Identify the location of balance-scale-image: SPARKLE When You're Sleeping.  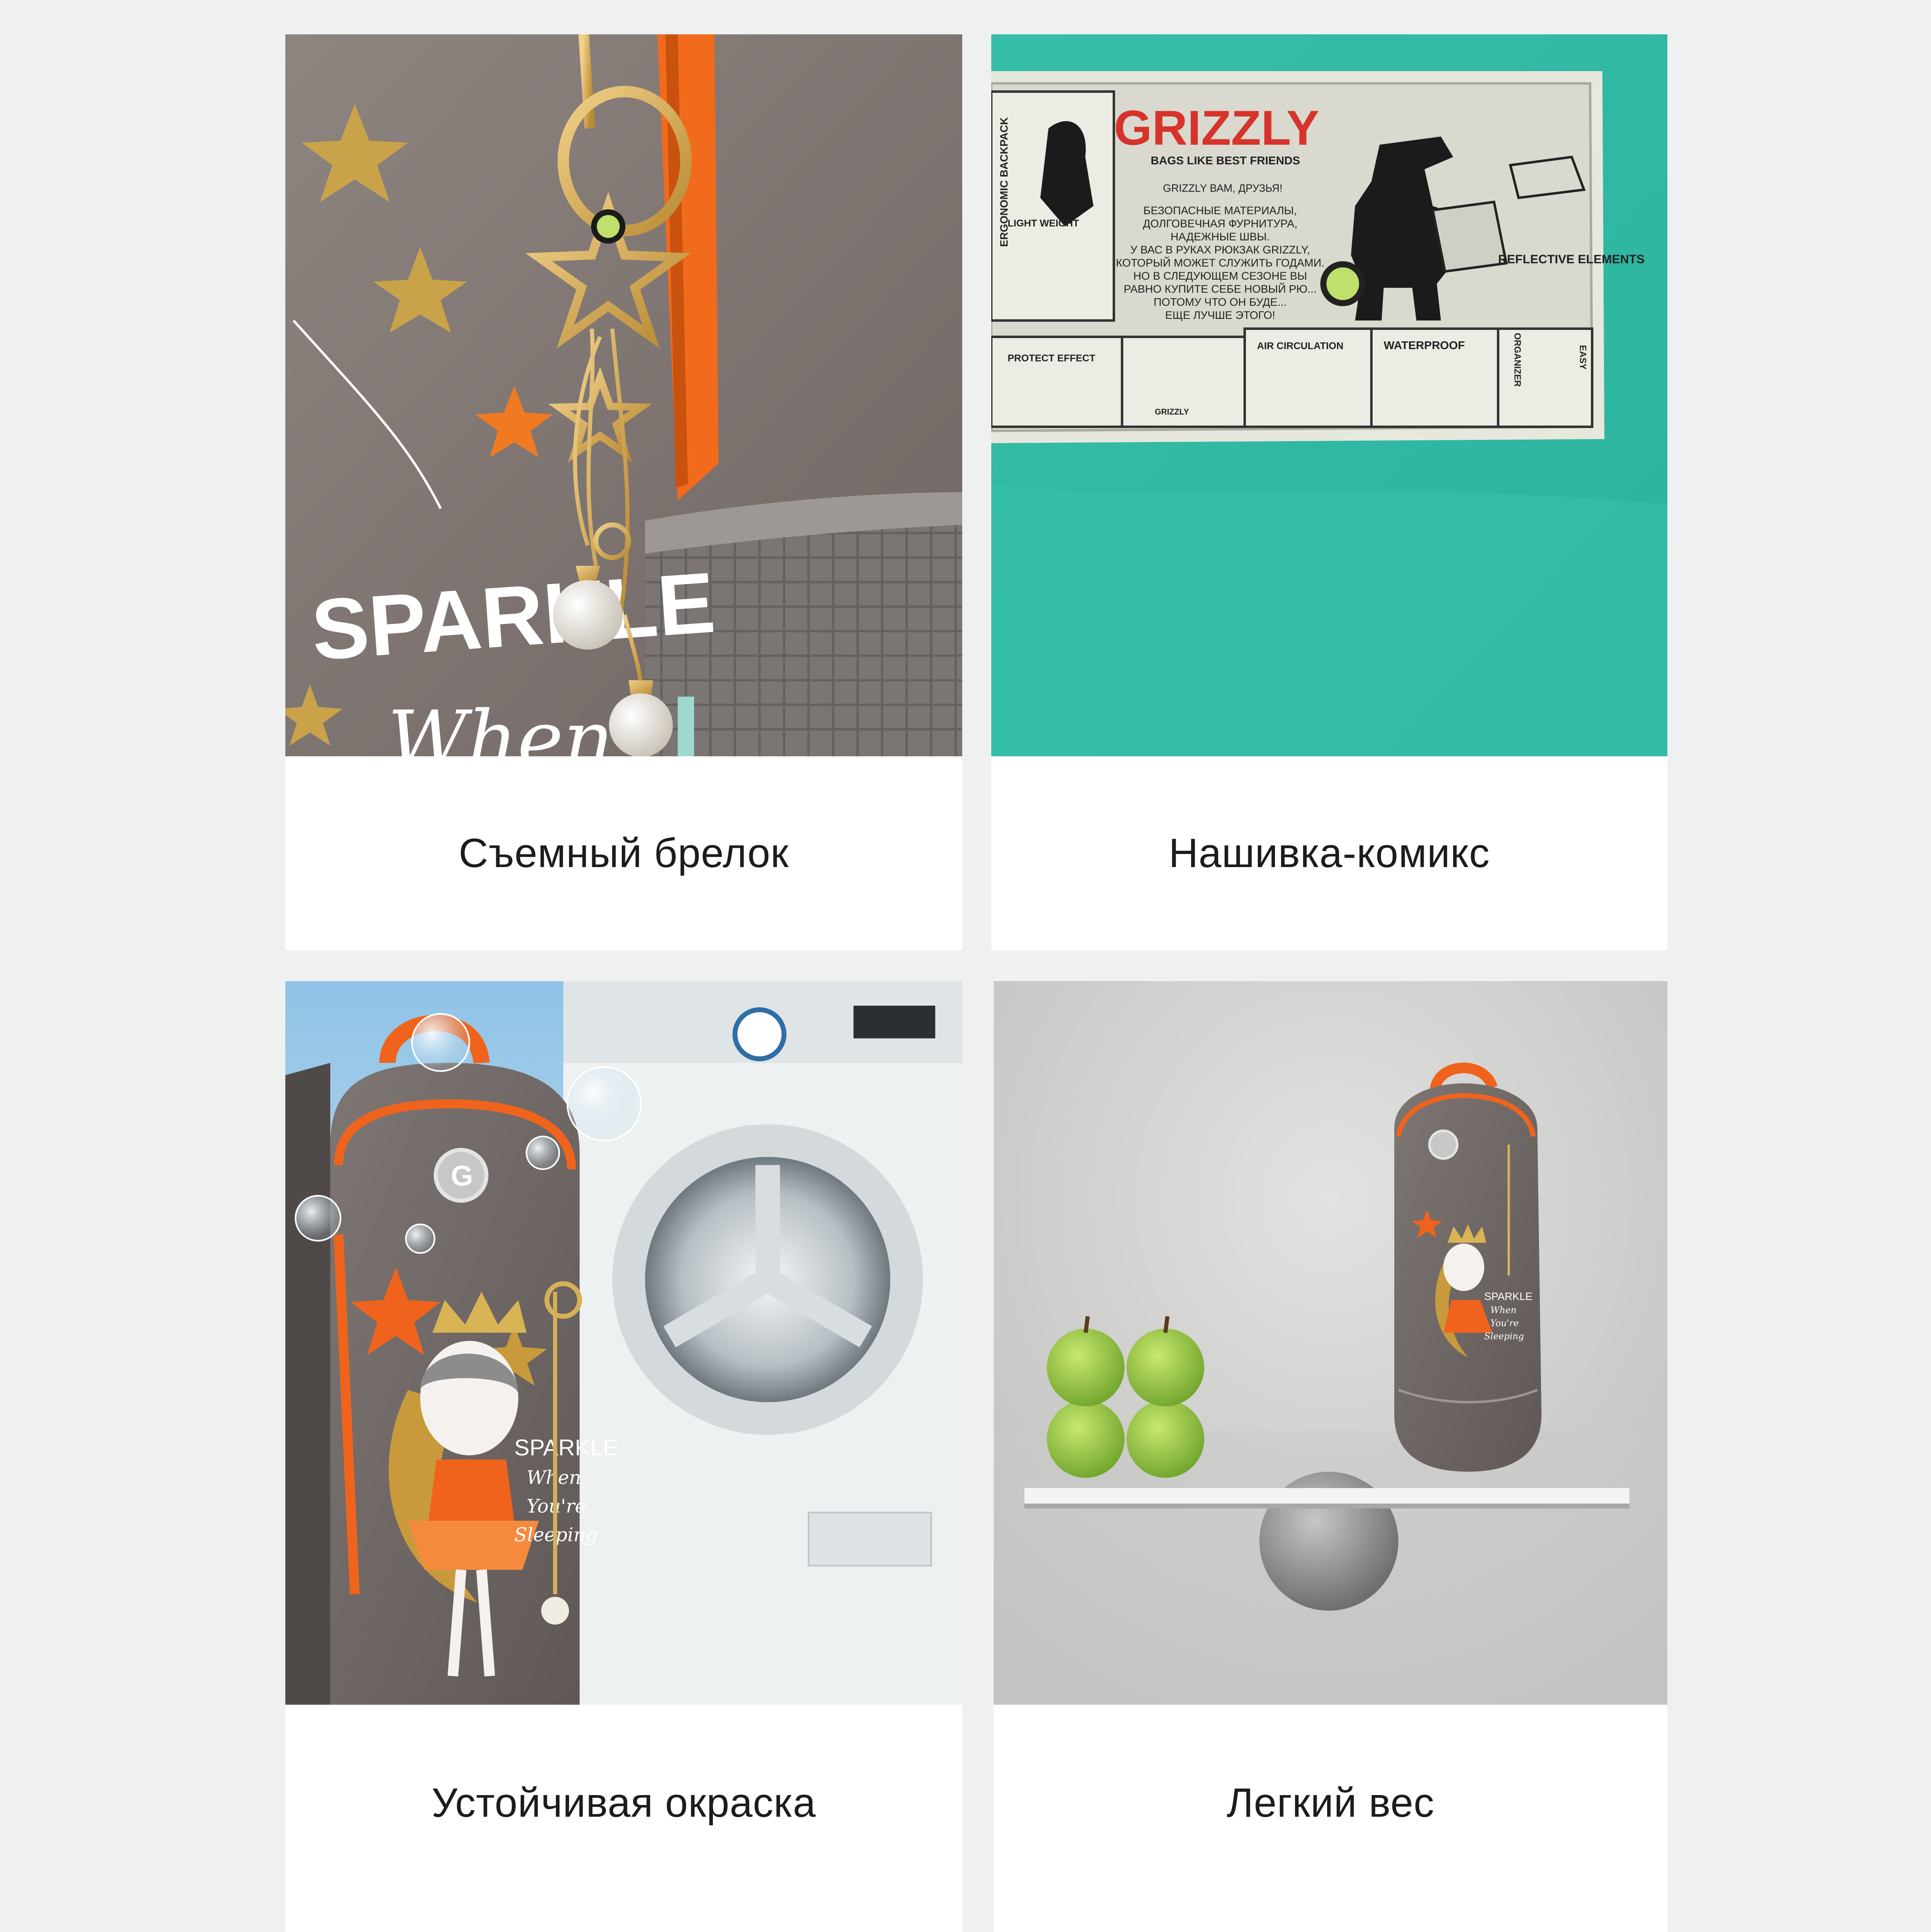
(1330, 1343).